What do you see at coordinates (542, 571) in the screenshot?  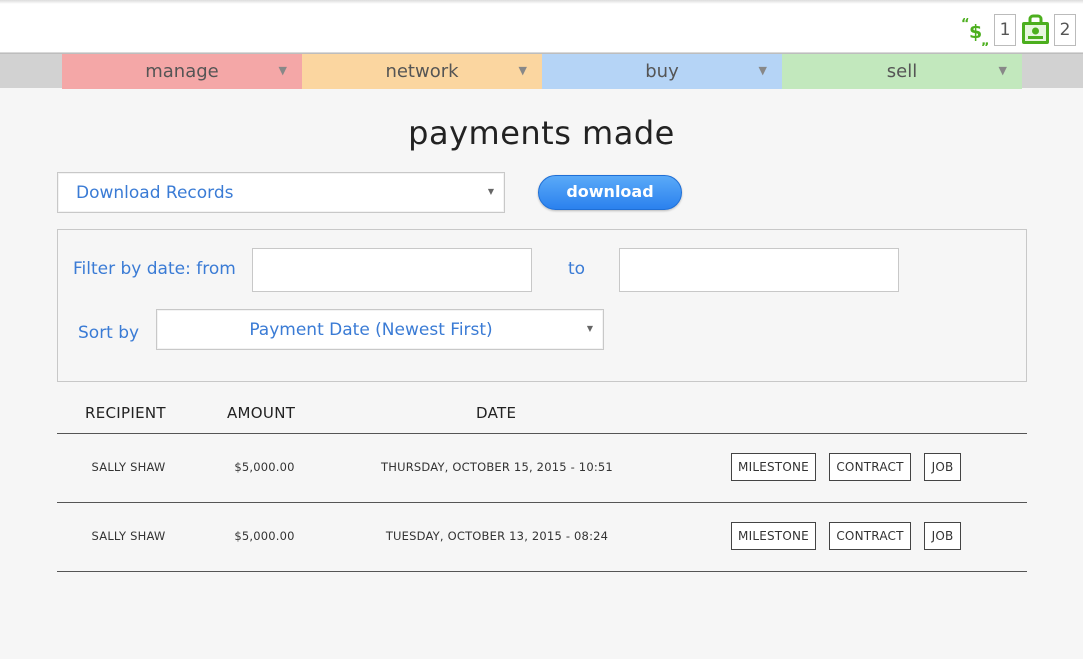 I see `table-divider` at bounding box center [542, 571].